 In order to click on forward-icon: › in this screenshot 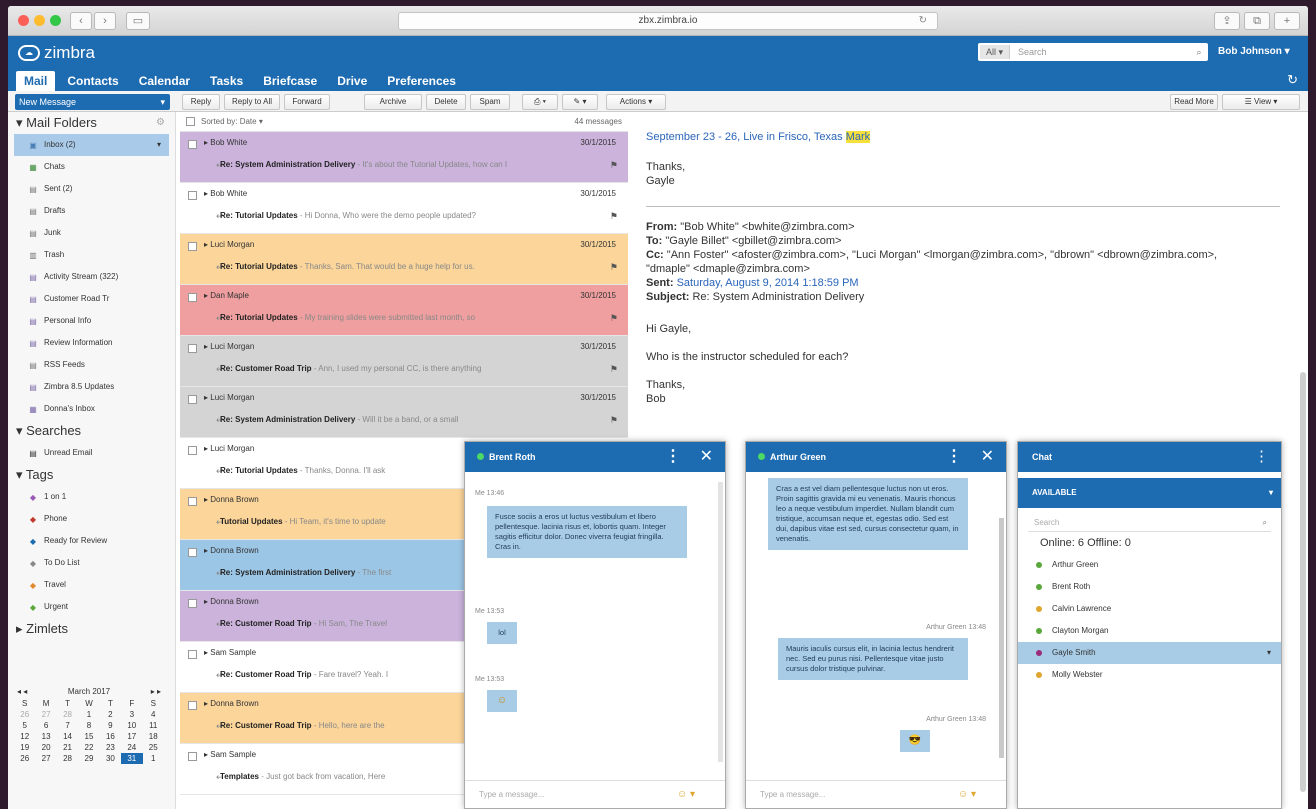, I will do `click(105, 21)`.